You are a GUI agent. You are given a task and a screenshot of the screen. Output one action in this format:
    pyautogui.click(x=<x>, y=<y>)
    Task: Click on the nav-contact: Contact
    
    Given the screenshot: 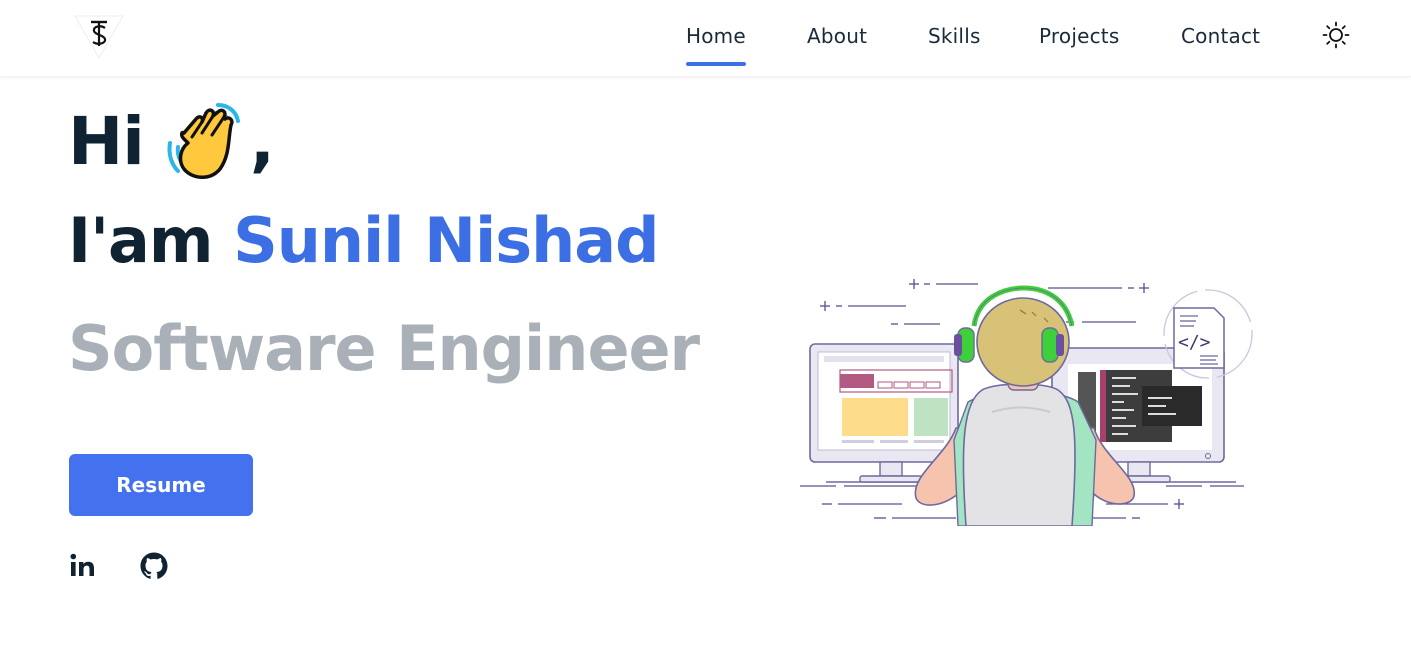 What is the action you would take?
    pyautogui.click(x=1220, y=36)
    